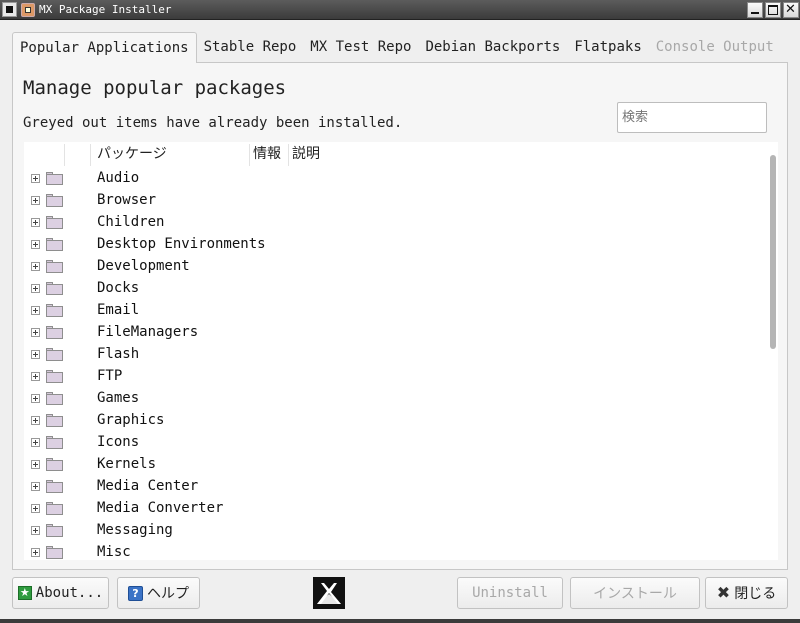 Image resolution: width=800 pixels, height=623 pixels. I want to click on maximize-icon, so click(773, 10).